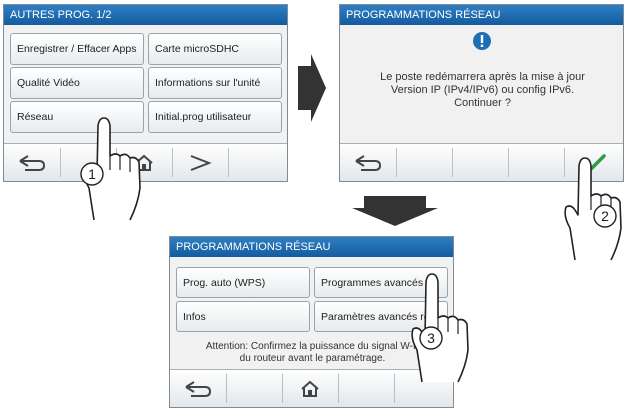  What do you see at coordinates (310, 388) in the screenshot?
I see `home-icon` at bounding box center [310, 388].